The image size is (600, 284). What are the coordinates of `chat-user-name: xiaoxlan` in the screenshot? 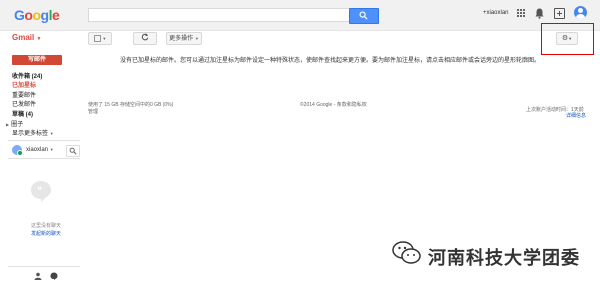 It's located at (37, 150).